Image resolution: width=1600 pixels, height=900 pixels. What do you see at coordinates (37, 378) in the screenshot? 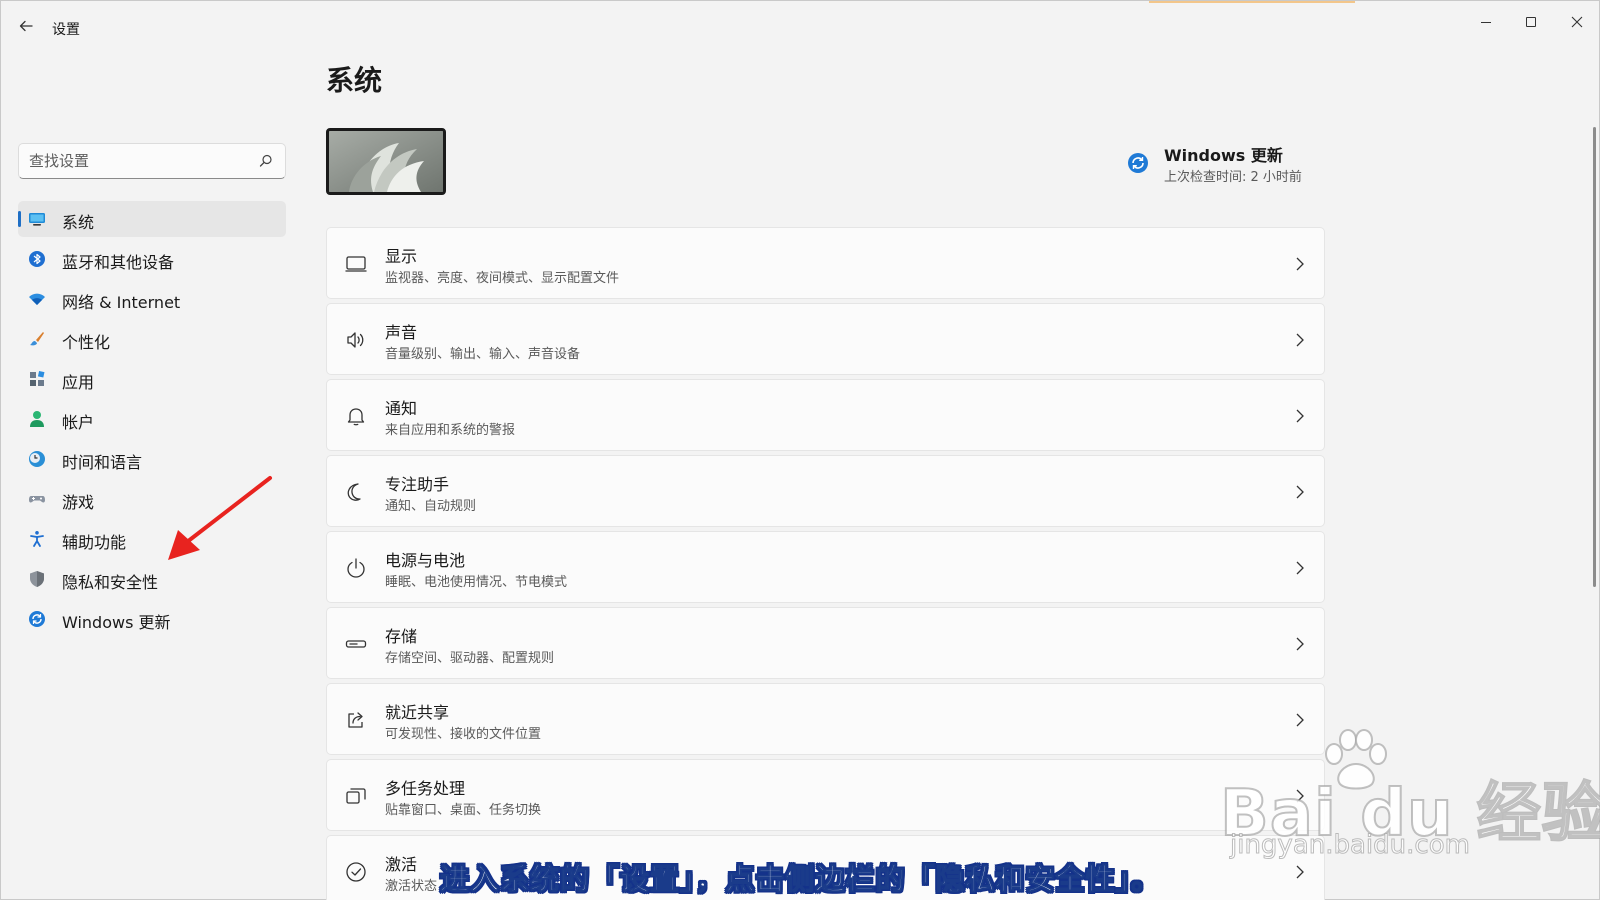
I see `apps-icon` at bounding box center [37, 378].